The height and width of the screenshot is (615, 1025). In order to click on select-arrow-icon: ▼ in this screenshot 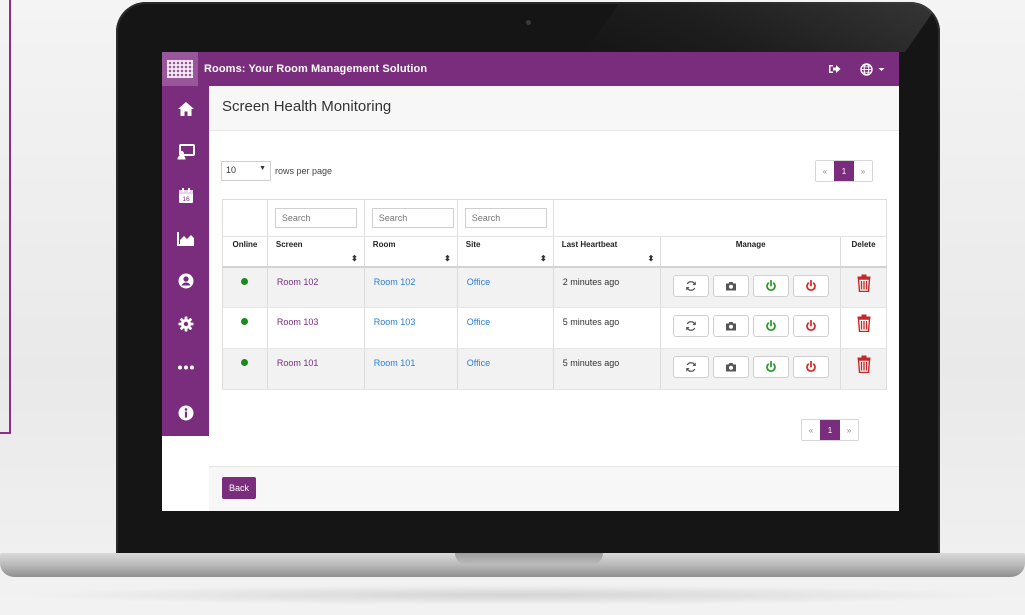, I will do `click(262, 168)`.